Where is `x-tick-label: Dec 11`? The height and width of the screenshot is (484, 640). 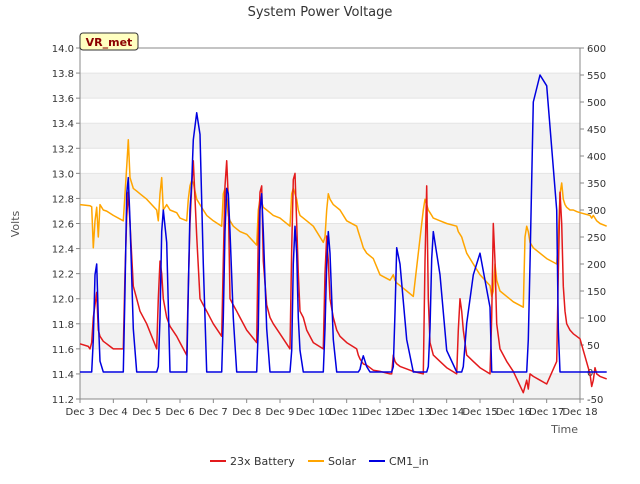 x-tick-label: Dec 11 is located at coordinates (346, 412).